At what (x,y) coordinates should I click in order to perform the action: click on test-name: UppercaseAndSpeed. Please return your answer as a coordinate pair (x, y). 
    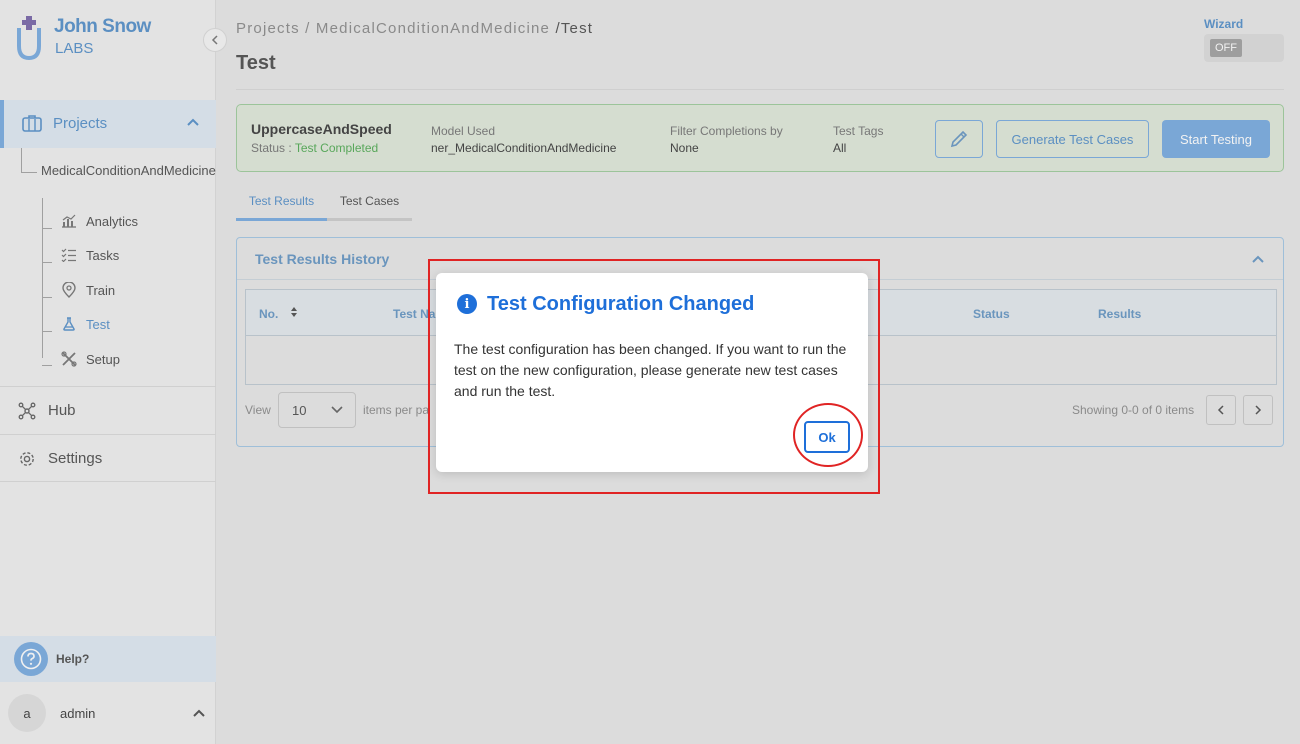
    Looking at the image, I should click on (321, 129).